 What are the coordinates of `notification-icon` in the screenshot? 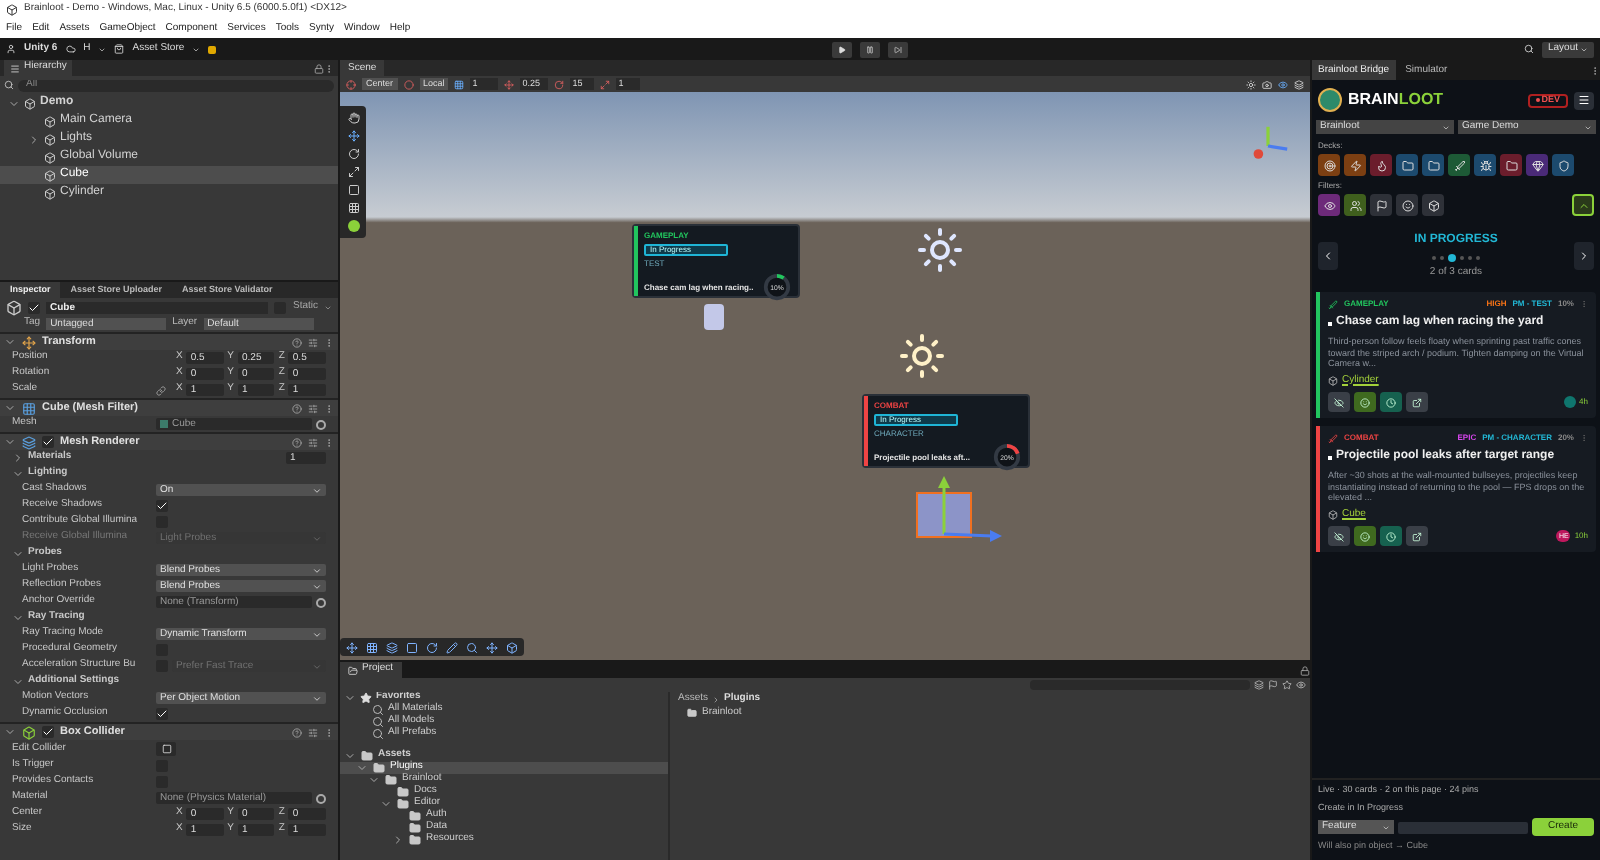 It's located at (212, 49).